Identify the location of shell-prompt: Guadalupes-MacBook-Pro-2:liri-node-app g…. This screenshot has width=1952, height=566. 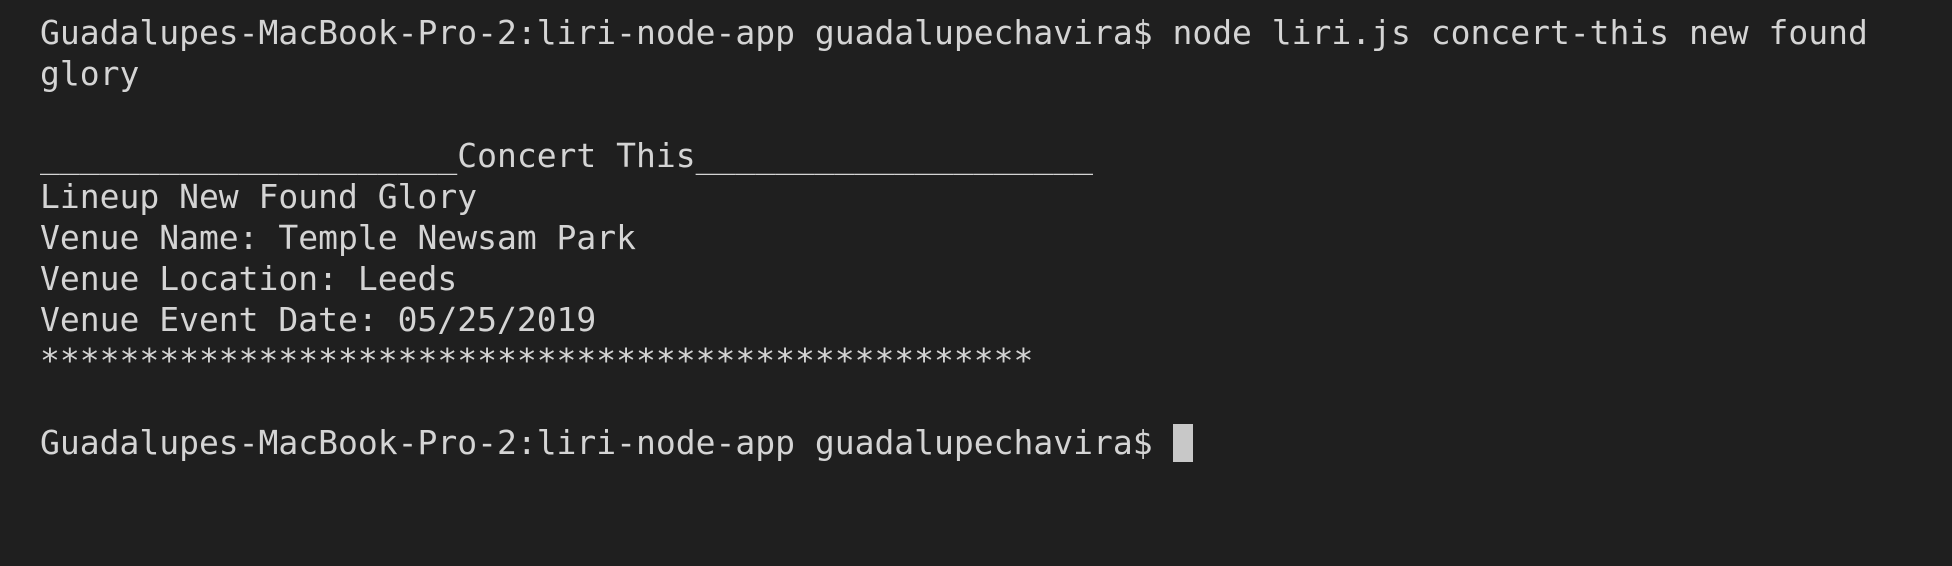
(596, 442).